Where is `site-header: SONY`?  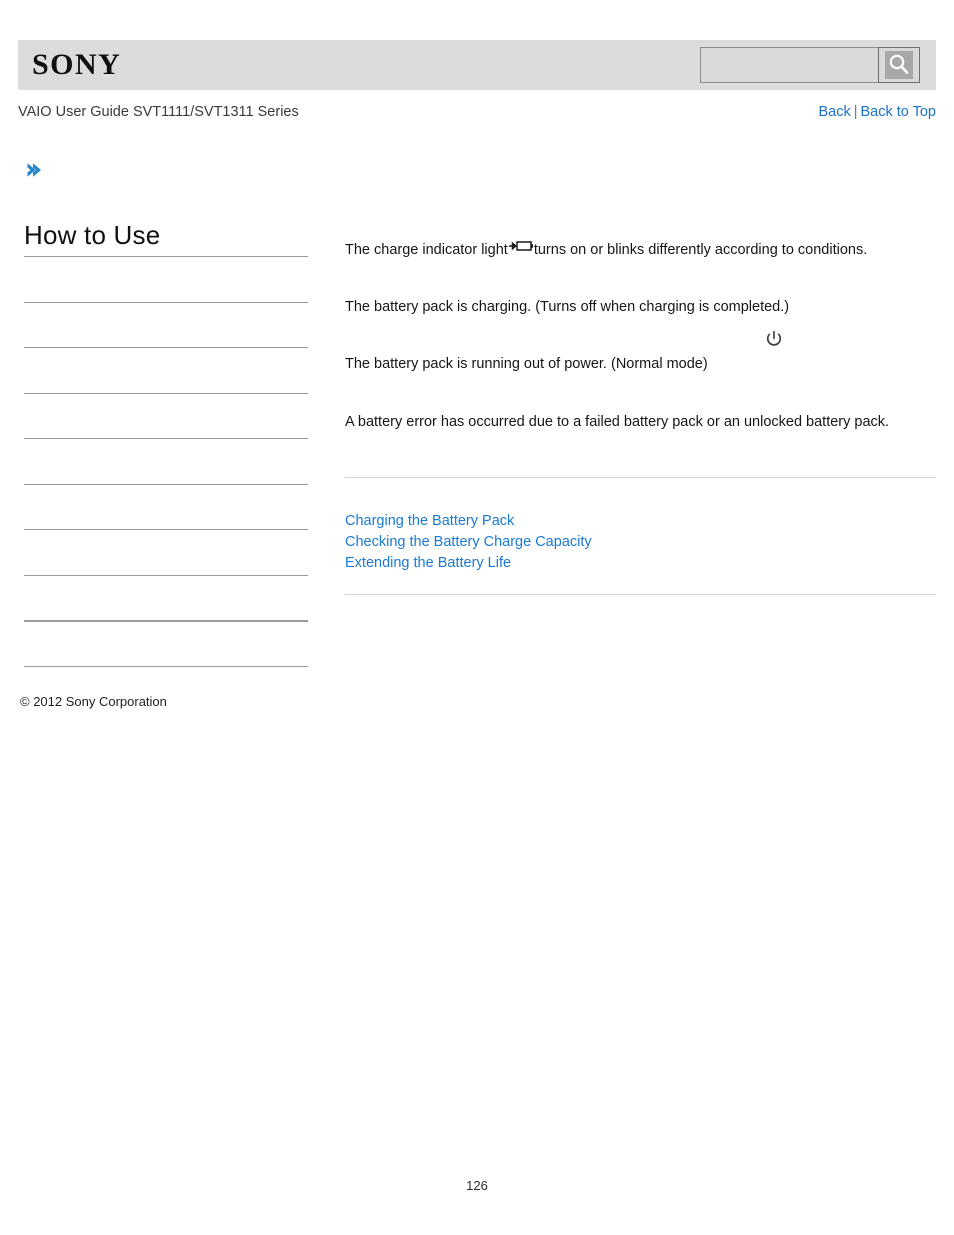 site-header: SONY is located at coordinates (477, 65).